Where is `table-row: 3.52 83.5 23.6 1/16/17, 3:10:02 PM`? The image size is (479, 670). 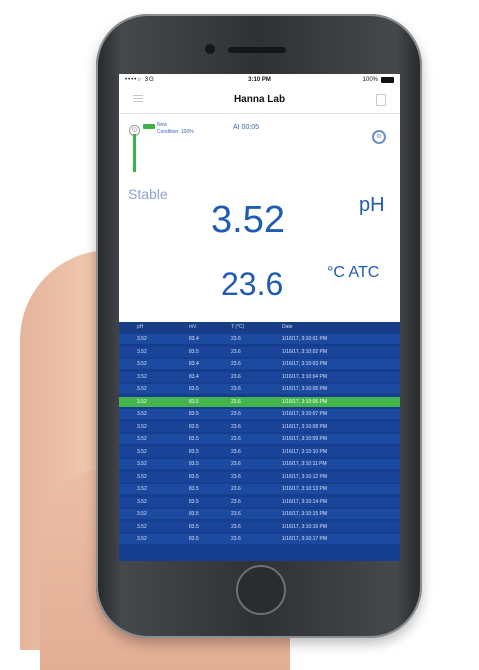 table-row: 3.52 83.5 23.6 1/16/17, 3:10:02 PM is located at coordinates (259, 351).